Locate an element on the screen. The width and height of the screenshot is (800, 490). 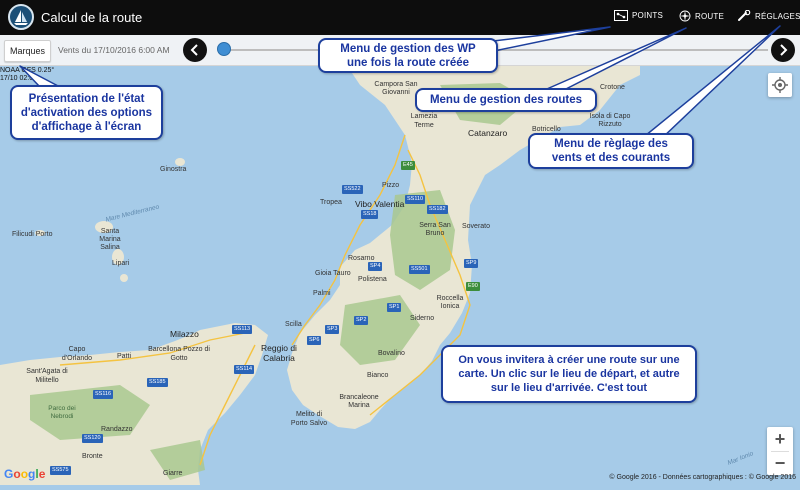
place-polistena: Polistena is located at coordinates (372, 279).